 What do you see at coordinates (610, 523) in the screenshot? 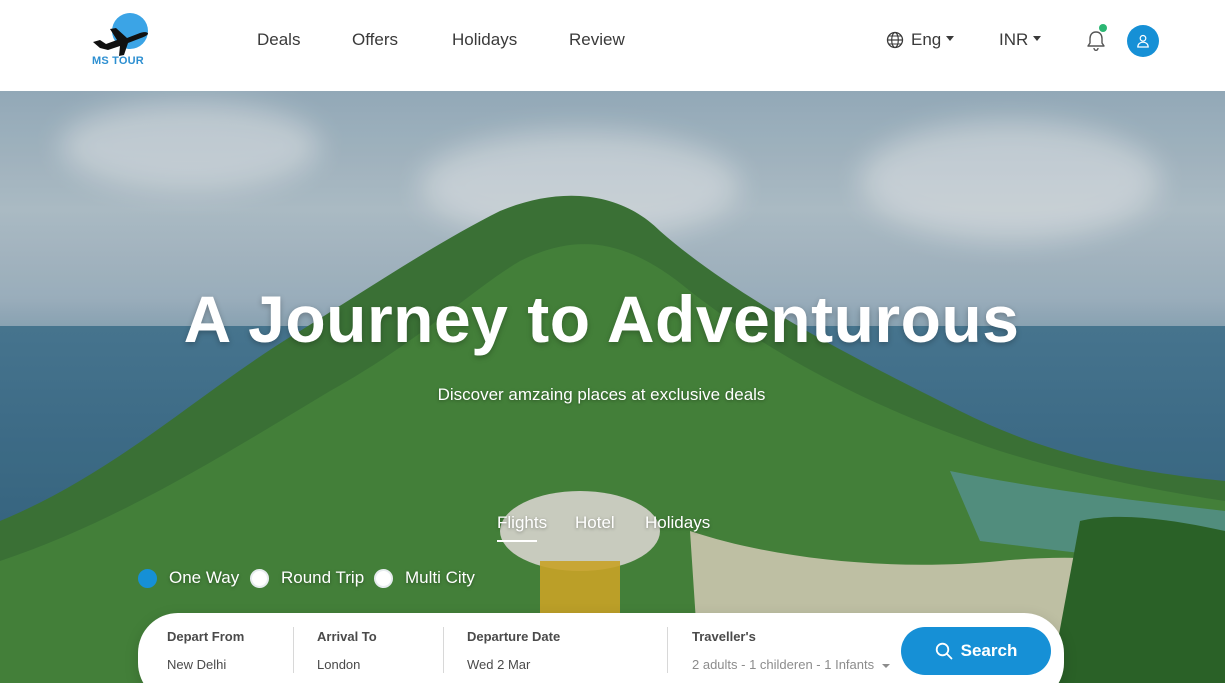
I see `tab-hotel: Hotel` at bounding box center [610, 523].